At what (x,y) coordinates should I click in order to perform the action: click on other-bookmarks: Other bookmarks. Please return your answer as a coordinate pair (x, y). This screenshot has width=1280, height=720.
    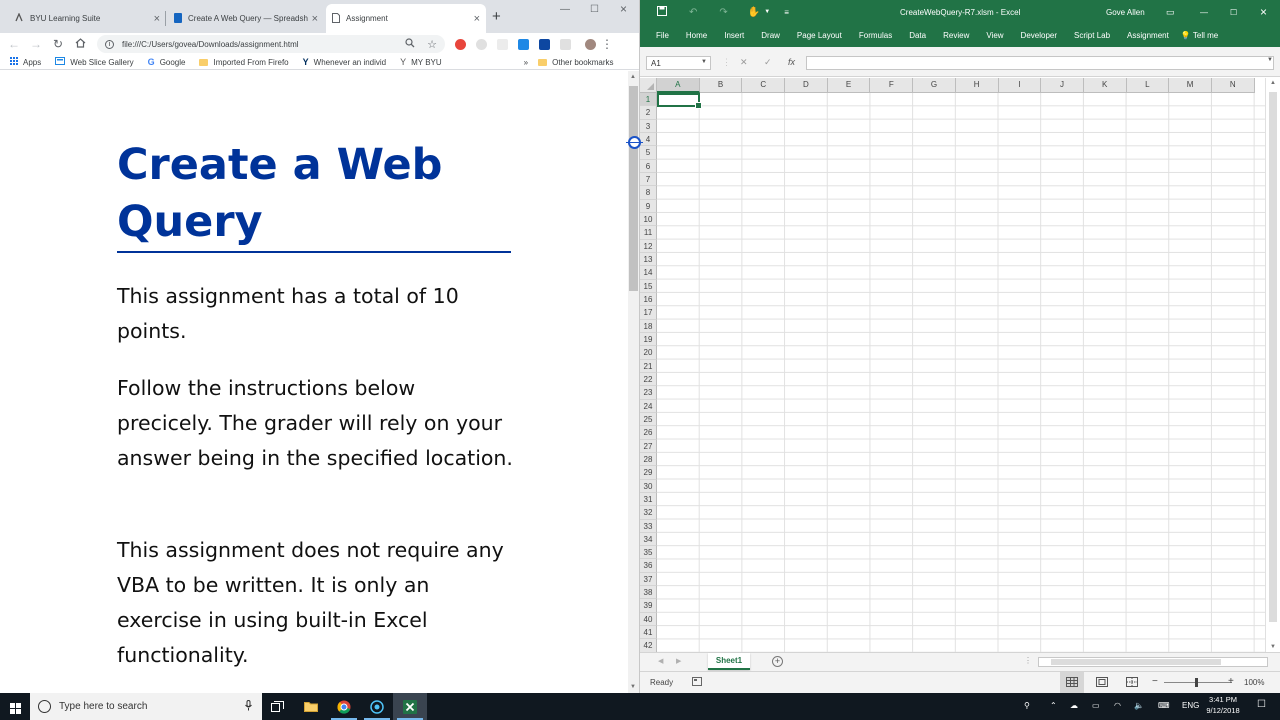
    Looking at the image, I should click on (575, 62).